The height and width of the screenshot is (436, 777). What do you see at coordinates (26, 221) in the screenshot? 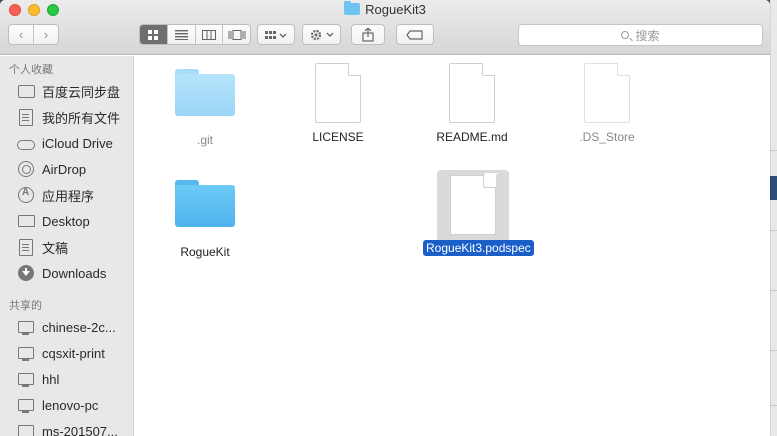
I see `desktop-icon` at bounding box center [26, 221].